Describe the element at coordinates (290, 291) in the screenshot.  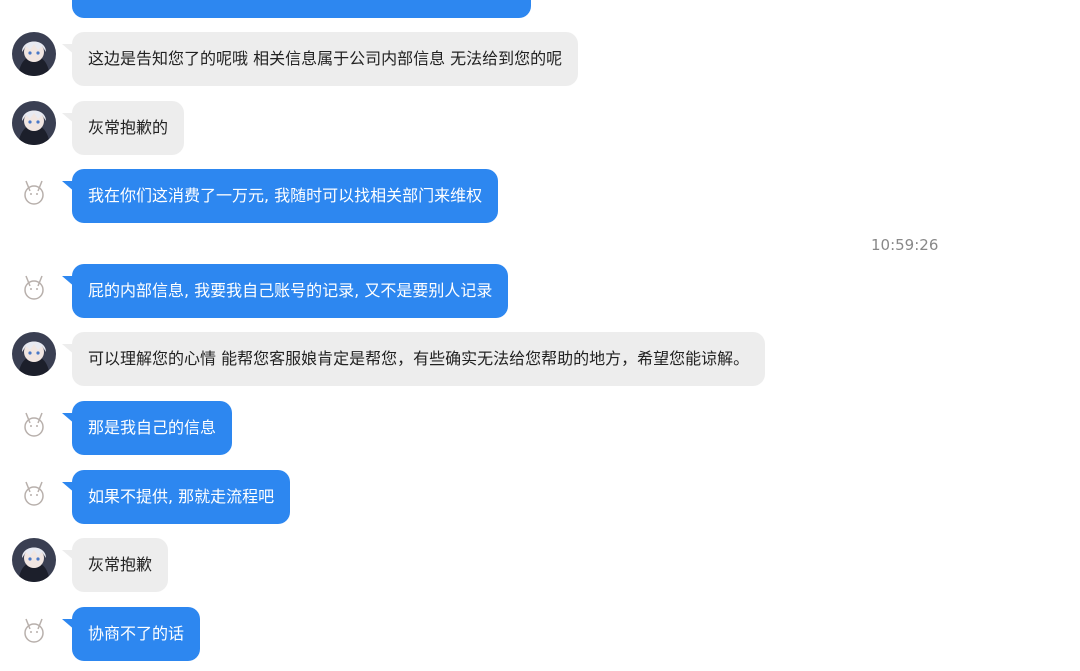
I see `user-message: 屁的内部信息, 我要我自己账号的记录, 又不是要别人记录` at that location.